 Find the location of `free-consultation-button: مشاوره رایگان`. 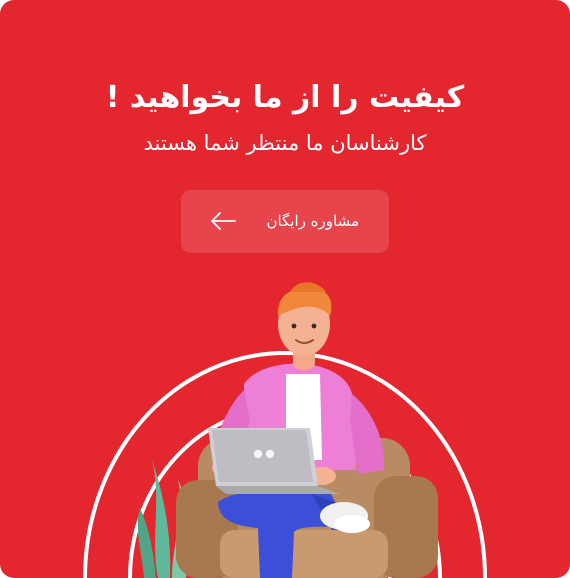

free-consultation-button: مشاوره رایگان is located at coordinates (285, 221).